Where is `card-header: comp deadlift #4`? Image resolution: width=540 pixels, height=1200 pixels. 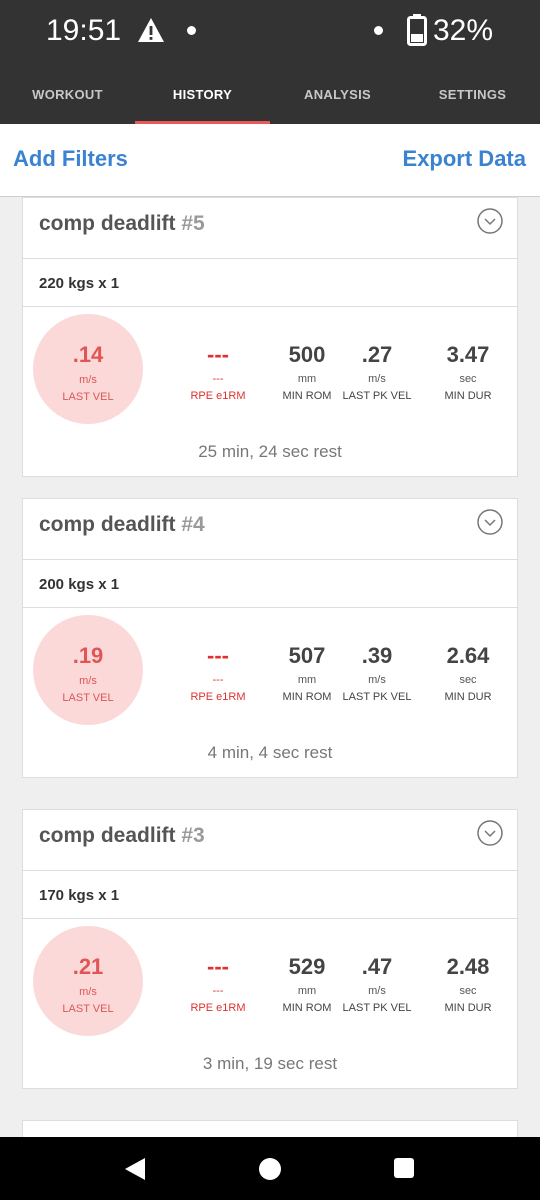 card-header: comp deadlift #4 is located at coordinates (270, 529).